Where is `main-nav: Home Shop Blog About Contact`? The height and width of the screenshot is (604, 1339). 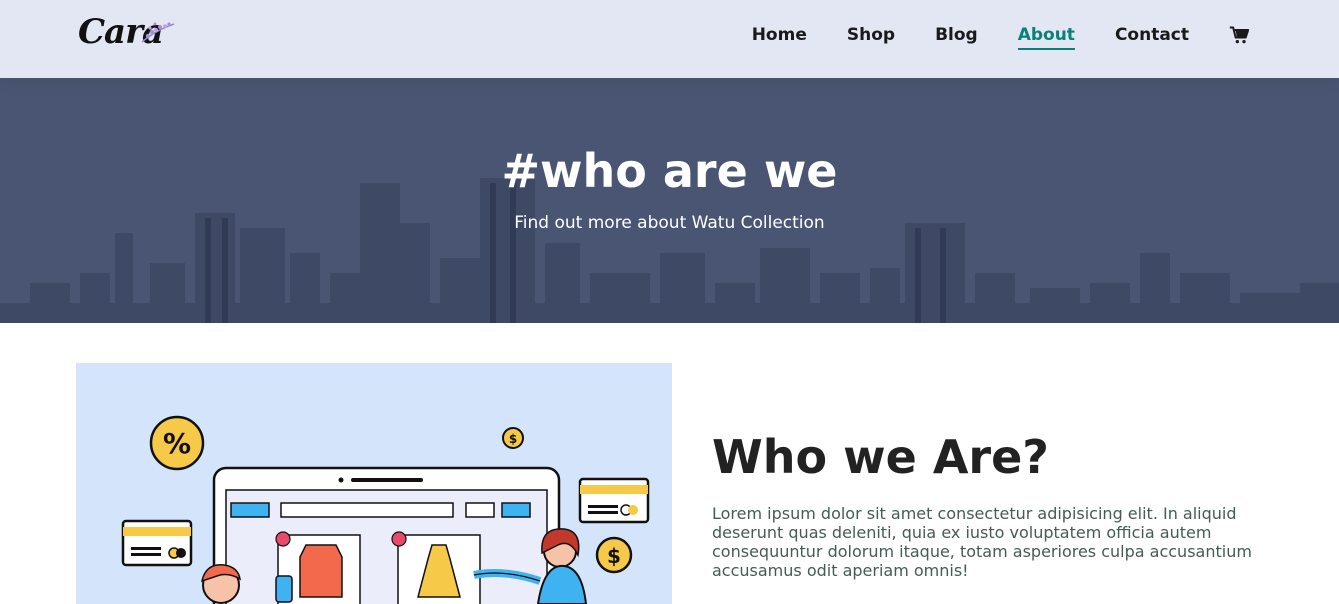
main-nav: Home Shop Blog About Contact is located at coordinates (980, 35).